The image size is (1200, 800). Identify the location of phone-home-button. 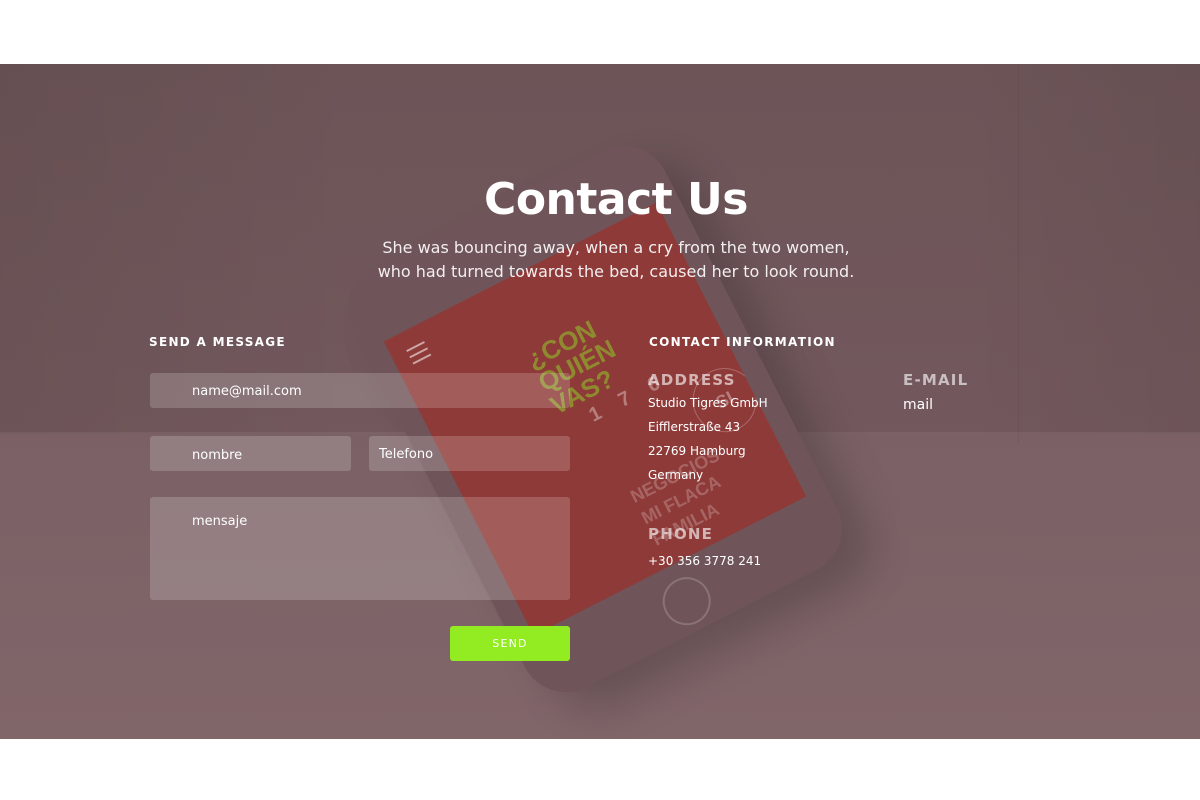
(687, 601).